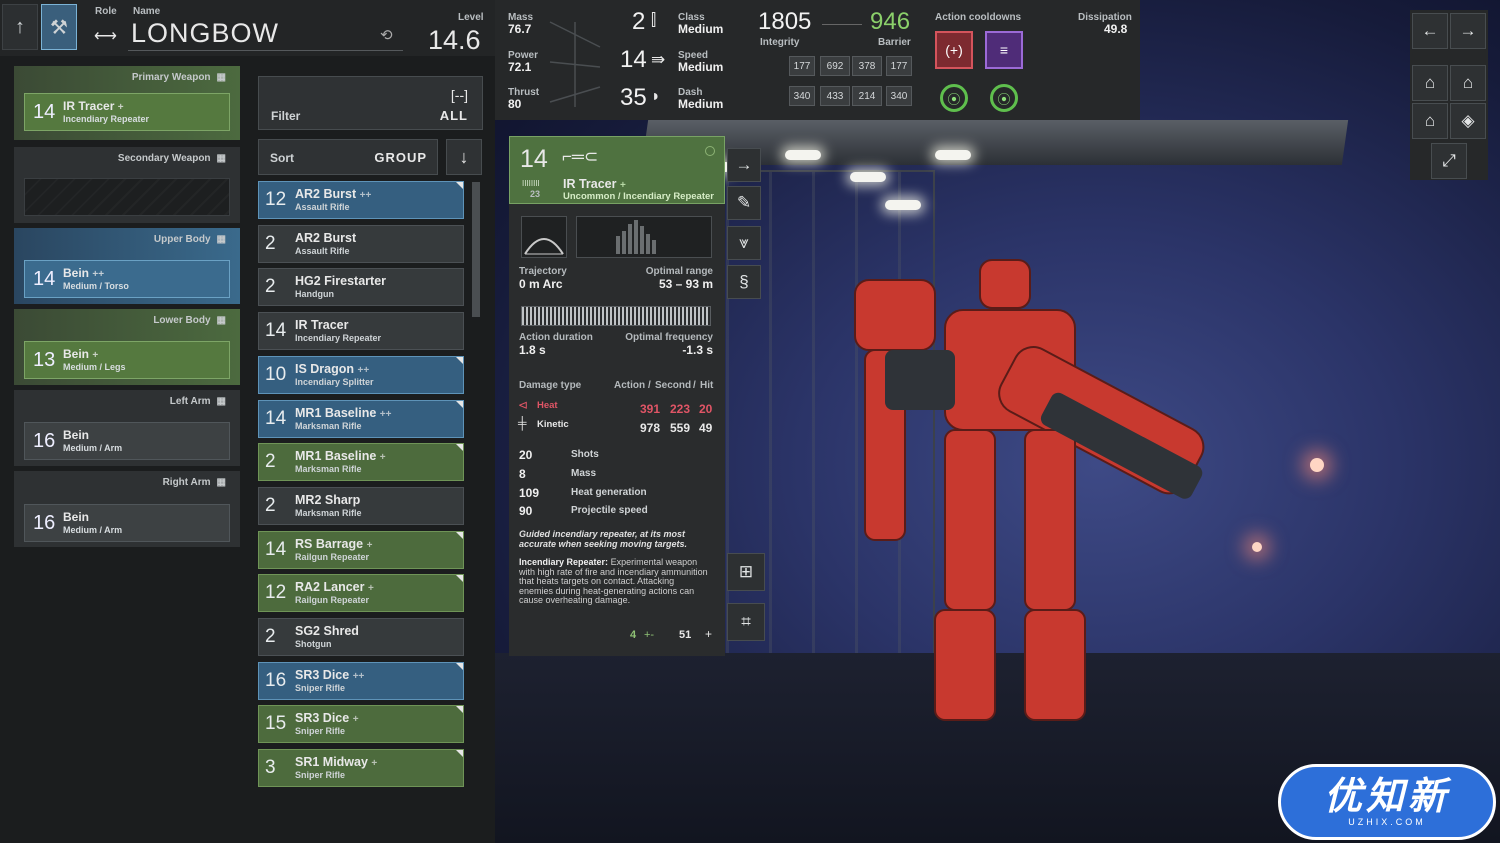 The height and width of the screenshot is (843, 1500). I want to click on item-type: Marksman Rifle, so click(328, 469).